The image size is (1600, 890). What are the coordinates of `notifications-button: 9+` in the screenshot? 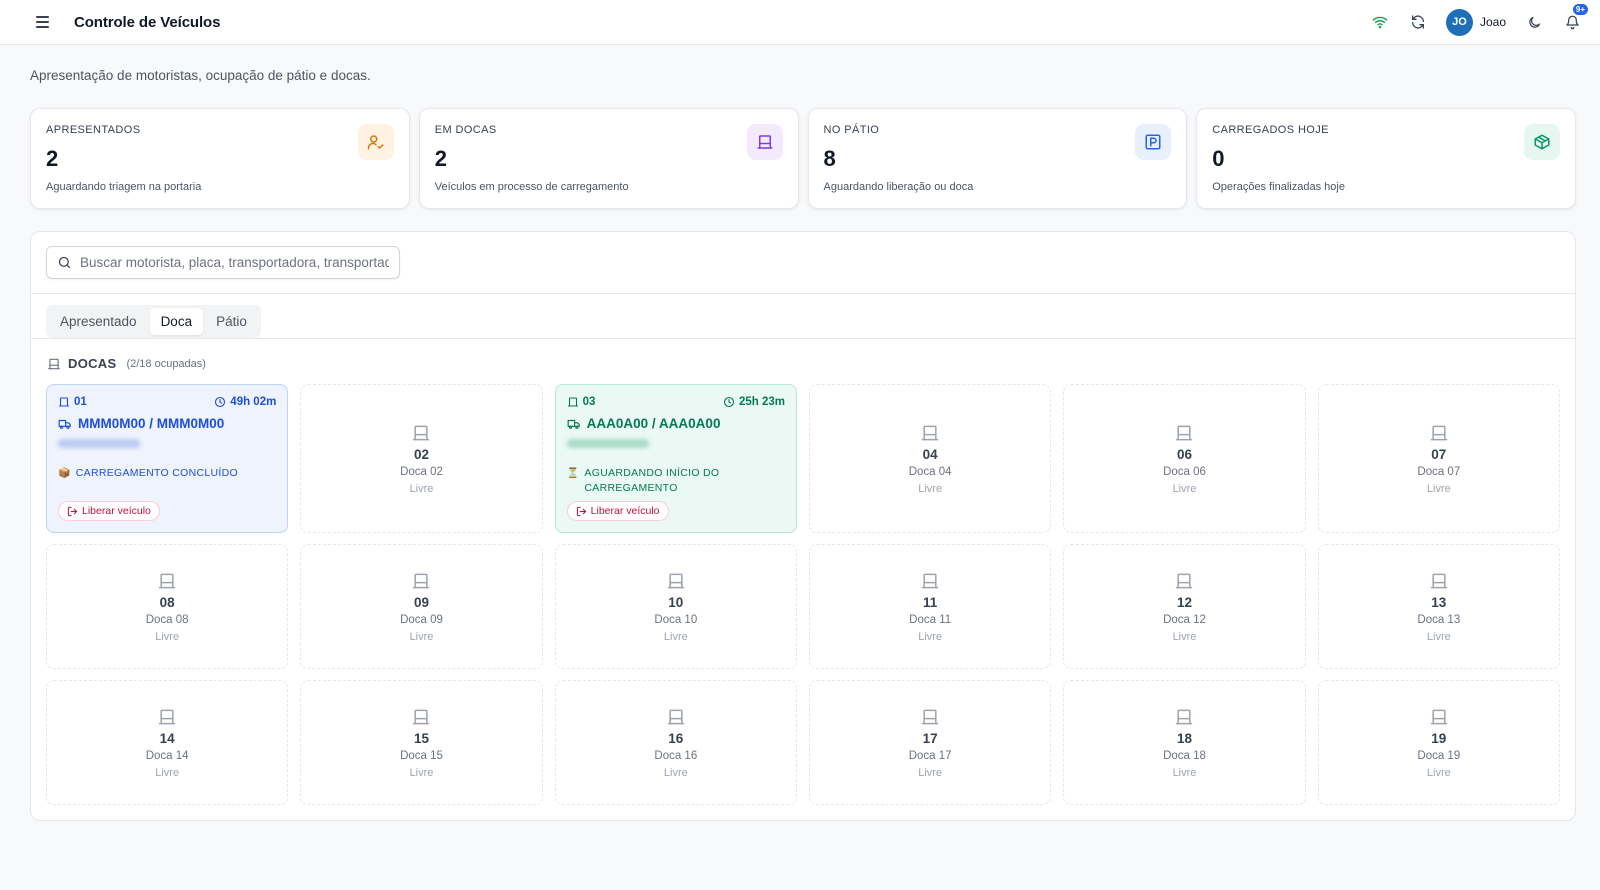 It's located at (1576, 17).